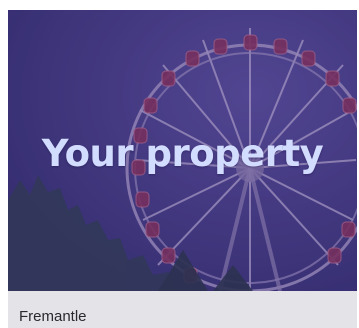 This screenshot has height=328, width=359. I want to click on card-footer: Fremantle, so click(182, 309).